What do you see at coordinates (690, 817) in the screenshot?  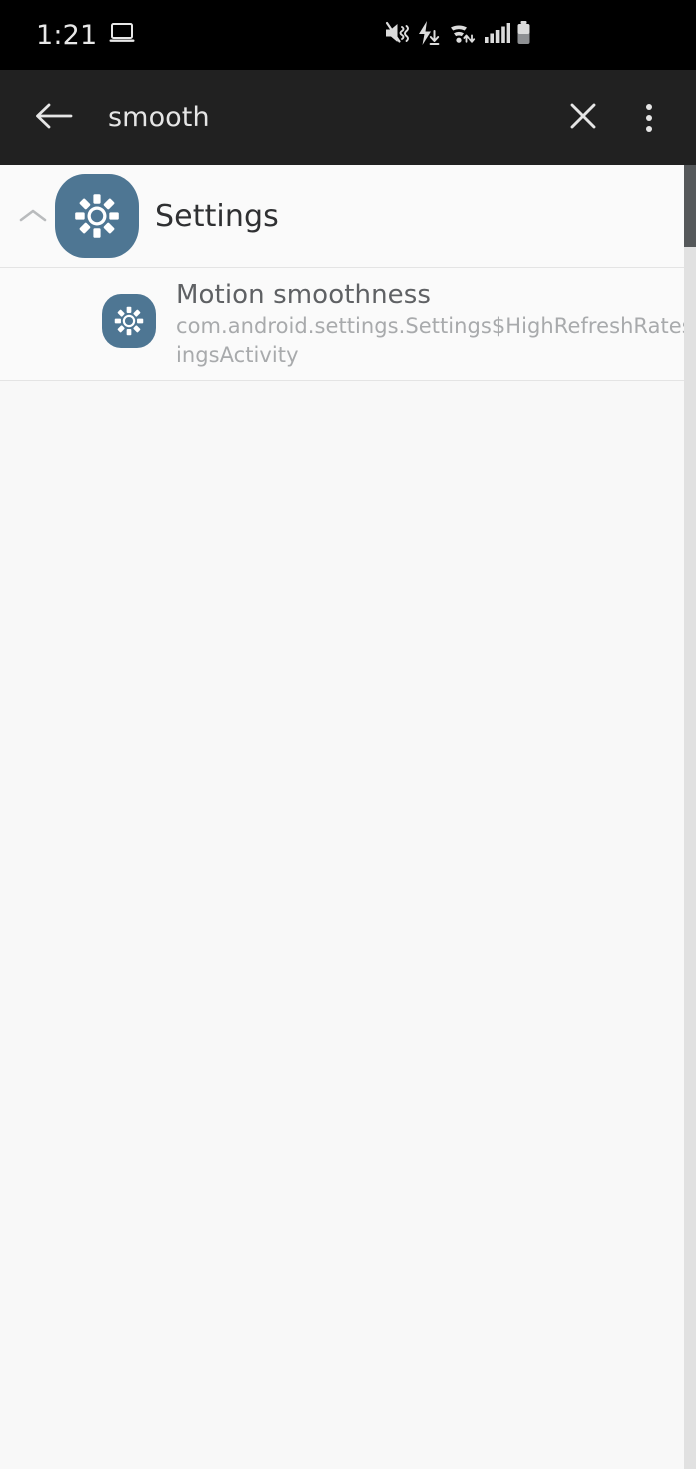 I see `scrollbar-track` at bounding box center [690, 817].